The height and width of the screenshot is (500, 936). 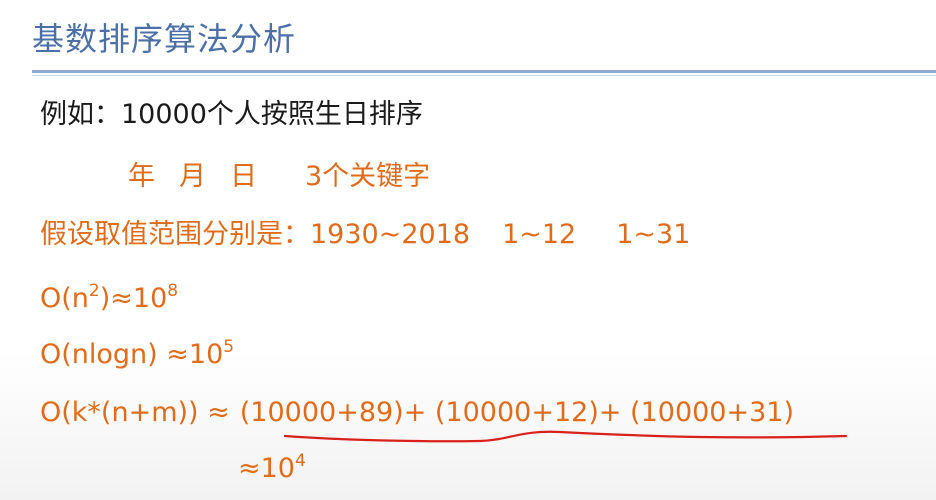 What do you see at coordinates (539, 234) in the screenshot?
I see `range-month: 1~12` at bounding box center [539, 234].